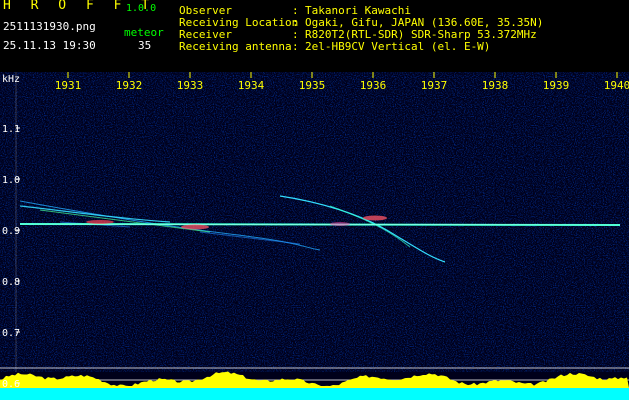  Describe the element at coordinates (235, 46) in the screenshot. I see `info-label-antenna: Receiving antenna` at that location.